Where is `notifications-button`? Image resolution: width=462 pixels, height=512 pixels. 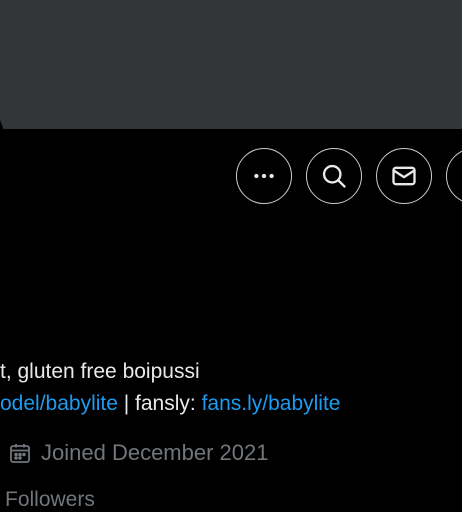 notifications-button is located at coordinates (454, 176).